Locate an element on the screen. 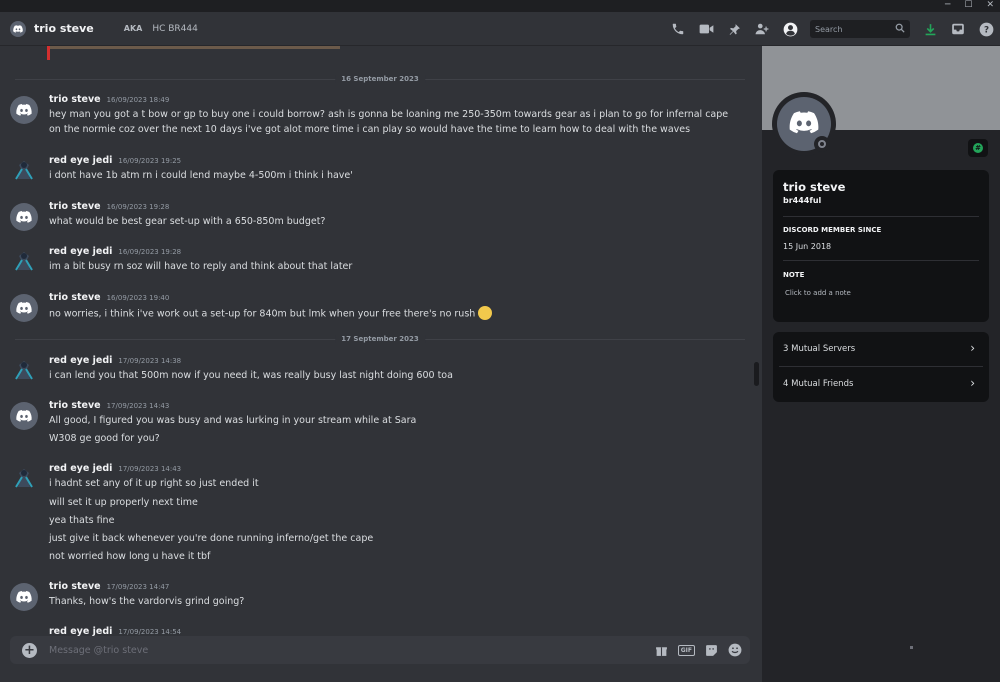 The image size is (1000, 682). header-title: trio steve is located at coordinates (64, 28).